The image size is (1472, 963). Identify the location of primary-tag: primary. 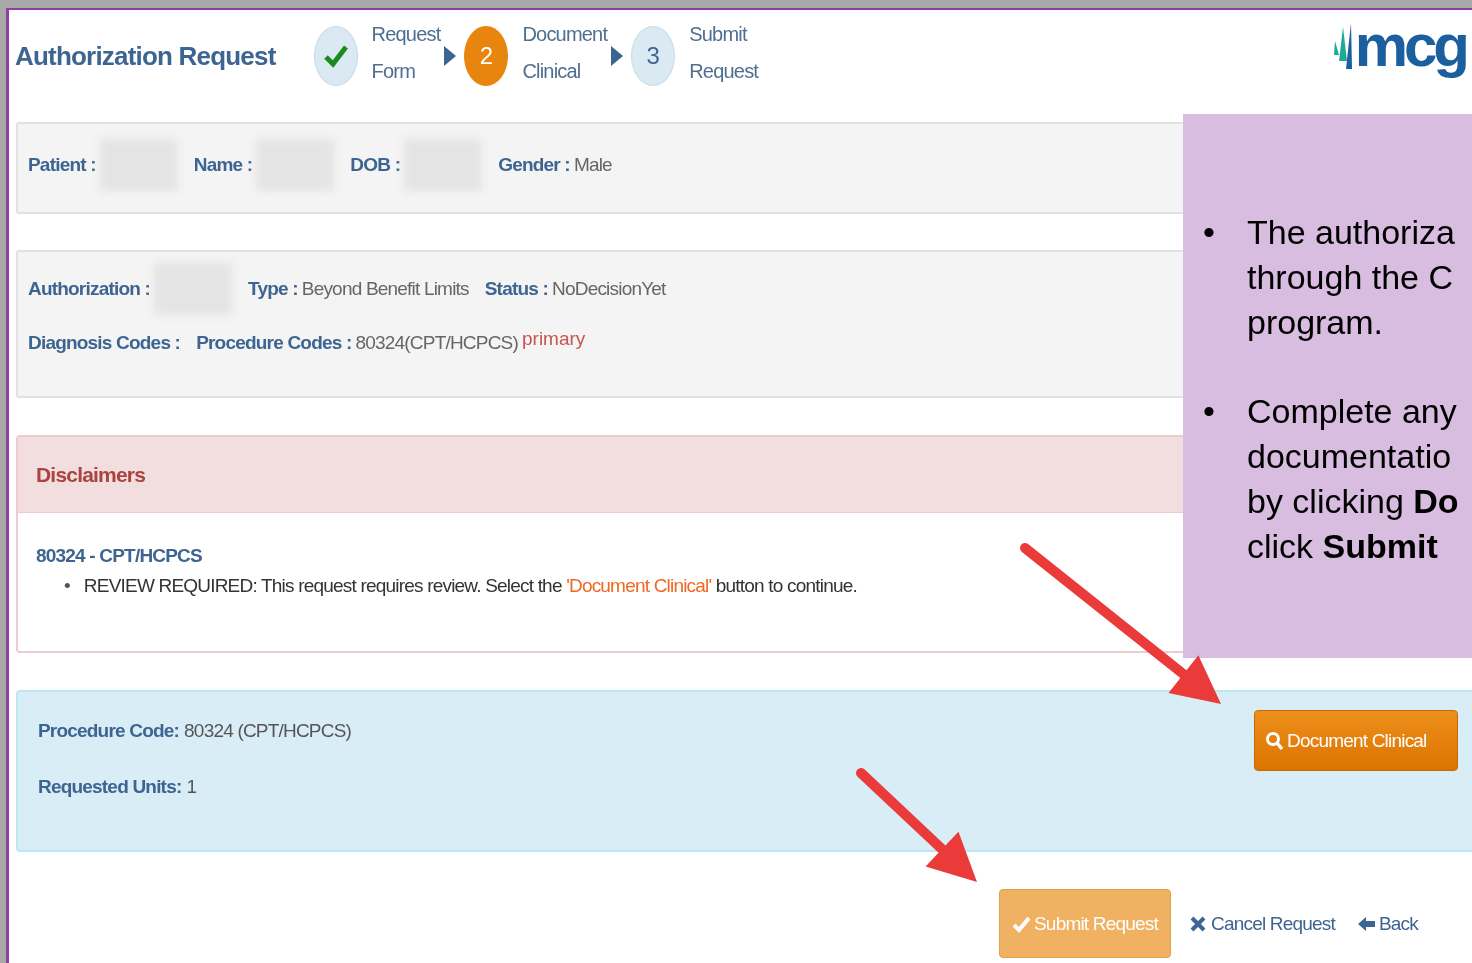
(554, 339).